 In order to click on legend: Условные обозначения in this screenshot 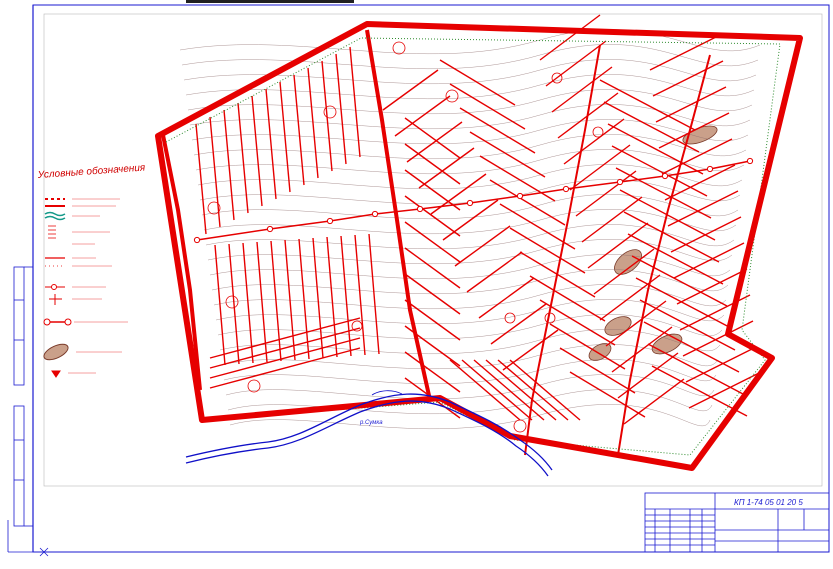, I will do `click(91, 269)`.